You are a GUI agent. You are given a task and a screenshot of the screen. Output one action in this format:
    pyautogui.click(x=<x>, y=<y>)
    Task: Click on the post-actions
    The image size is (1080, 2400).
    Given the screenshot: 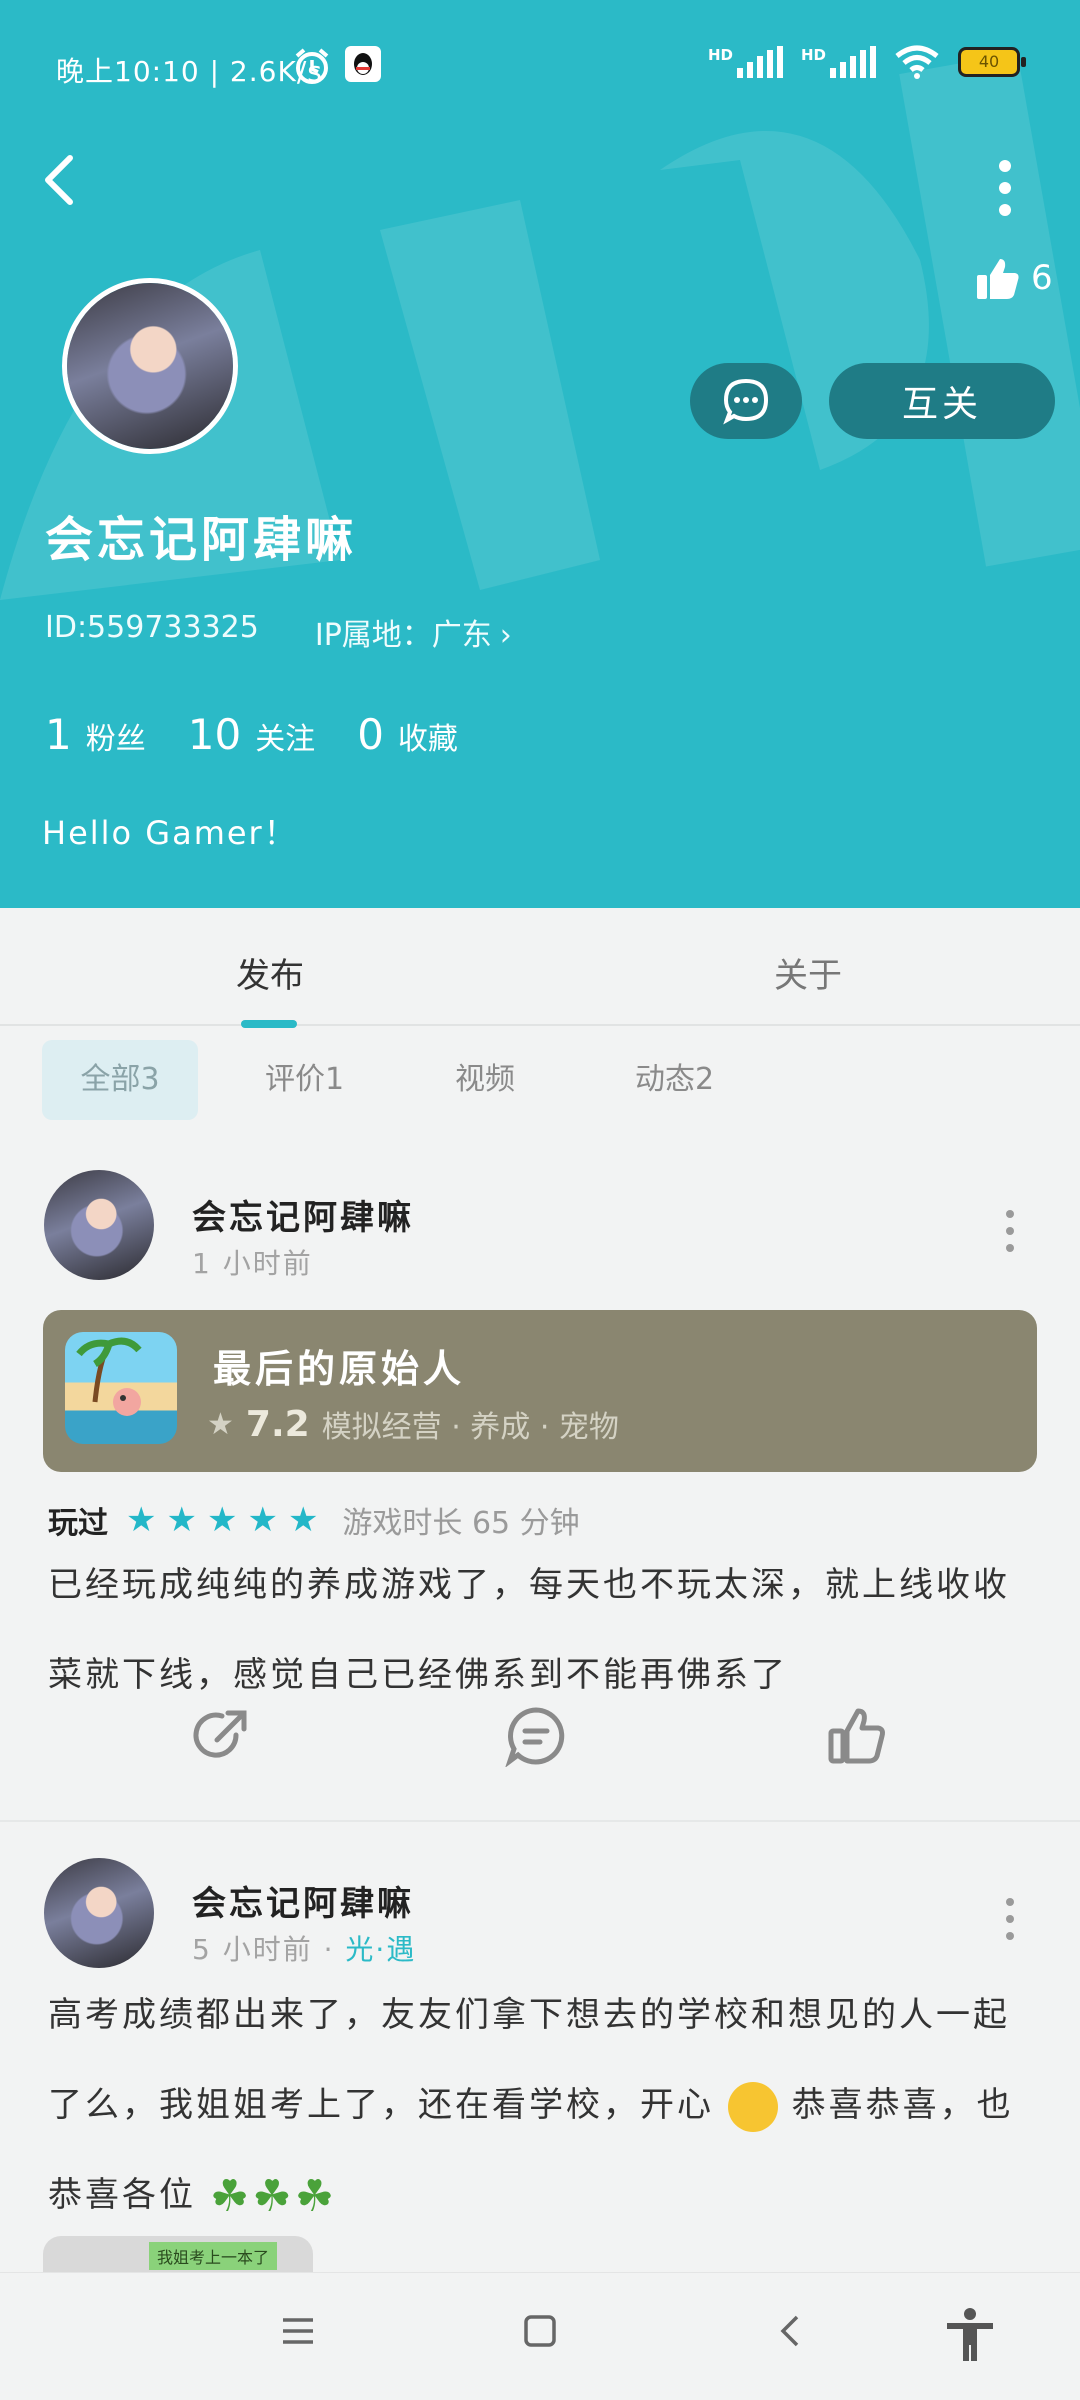 What is the action you would take?
    pyautogui.click(x=540, y=1745)
    